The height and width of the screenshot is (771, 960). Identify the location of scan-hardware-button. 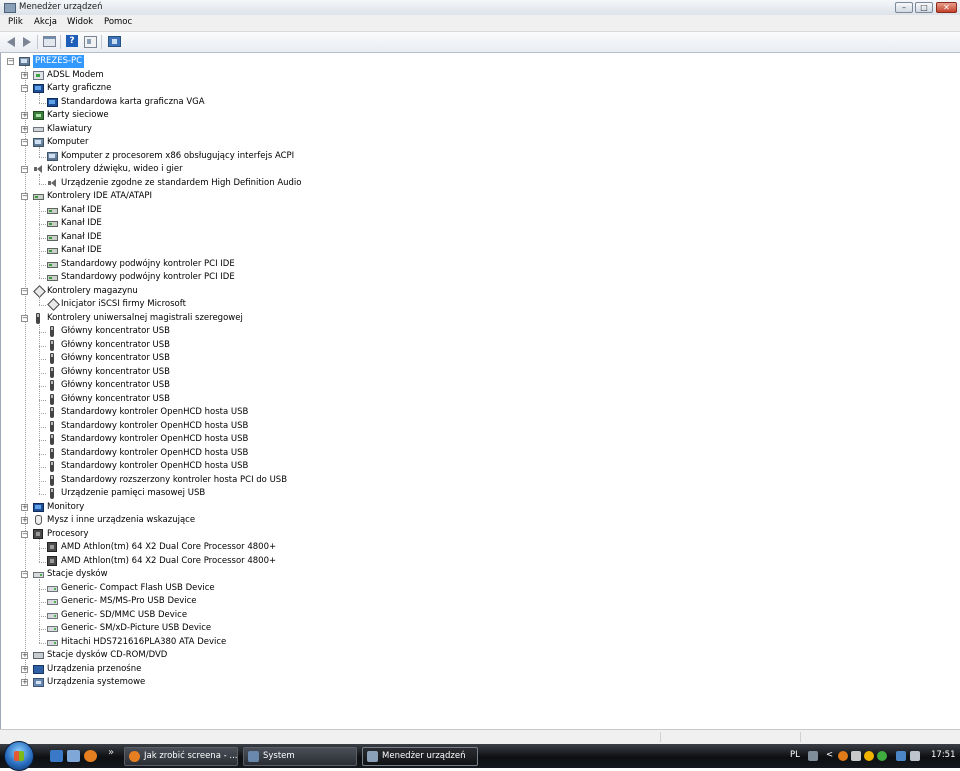
(114, 41).